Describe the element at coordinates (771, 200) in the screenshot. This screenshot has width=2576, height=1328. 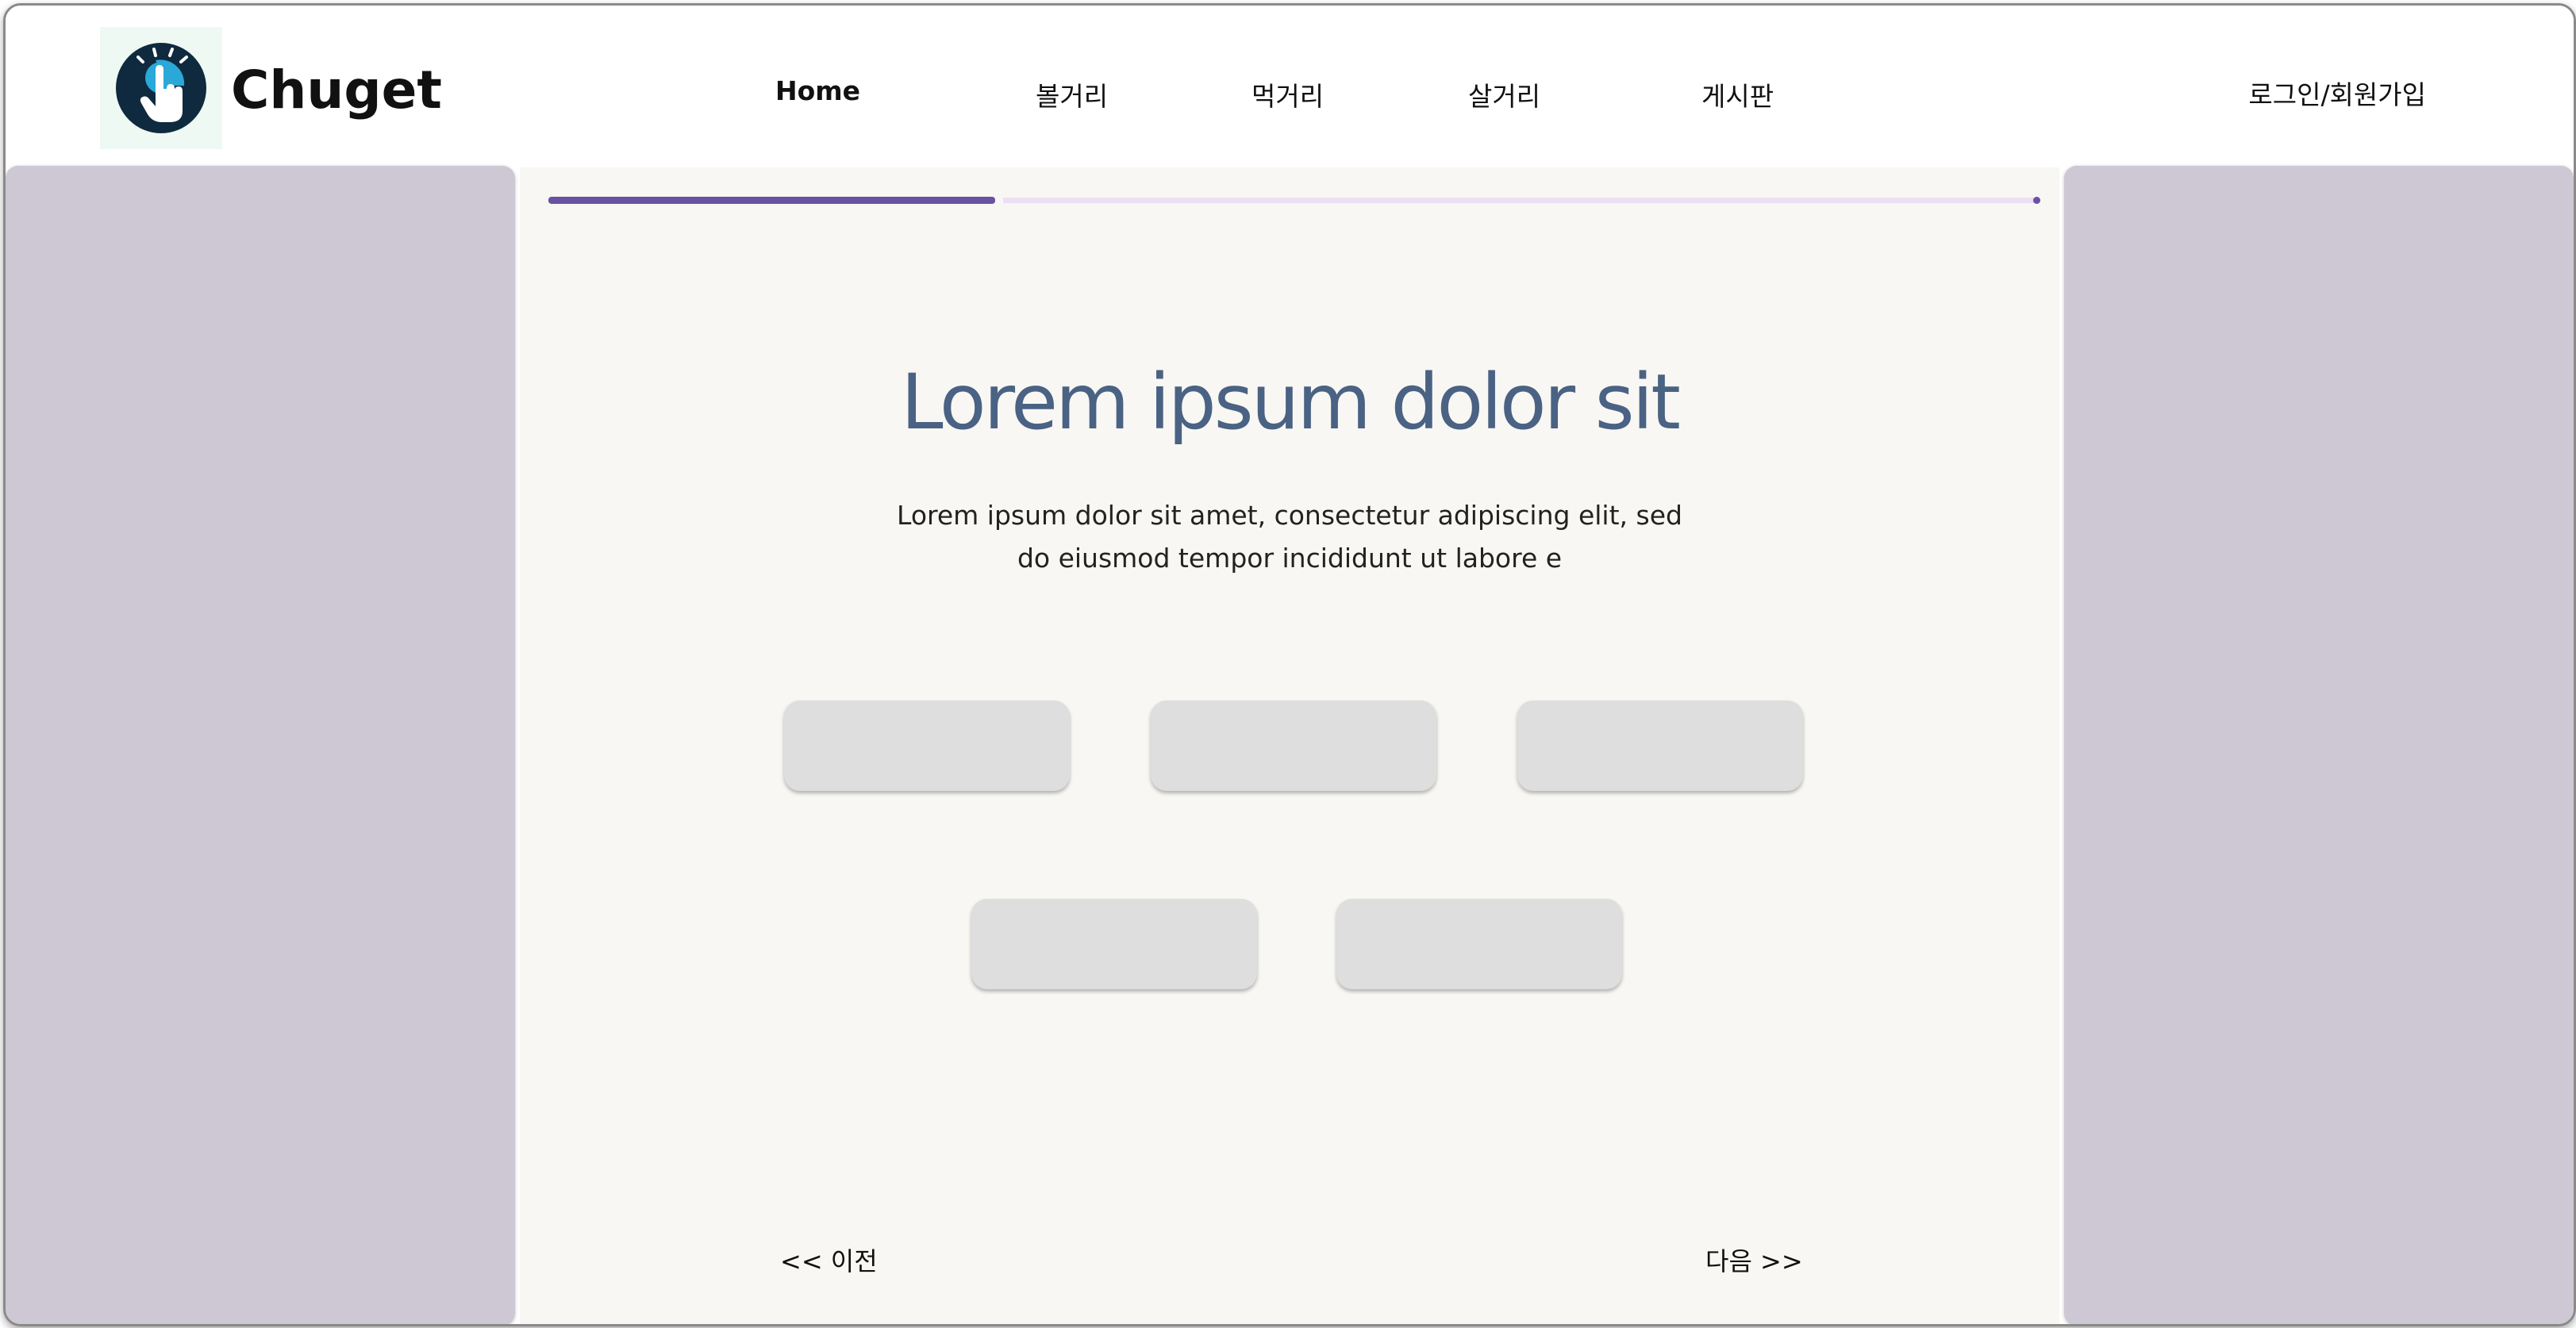
I see `progress-fill` at that location.